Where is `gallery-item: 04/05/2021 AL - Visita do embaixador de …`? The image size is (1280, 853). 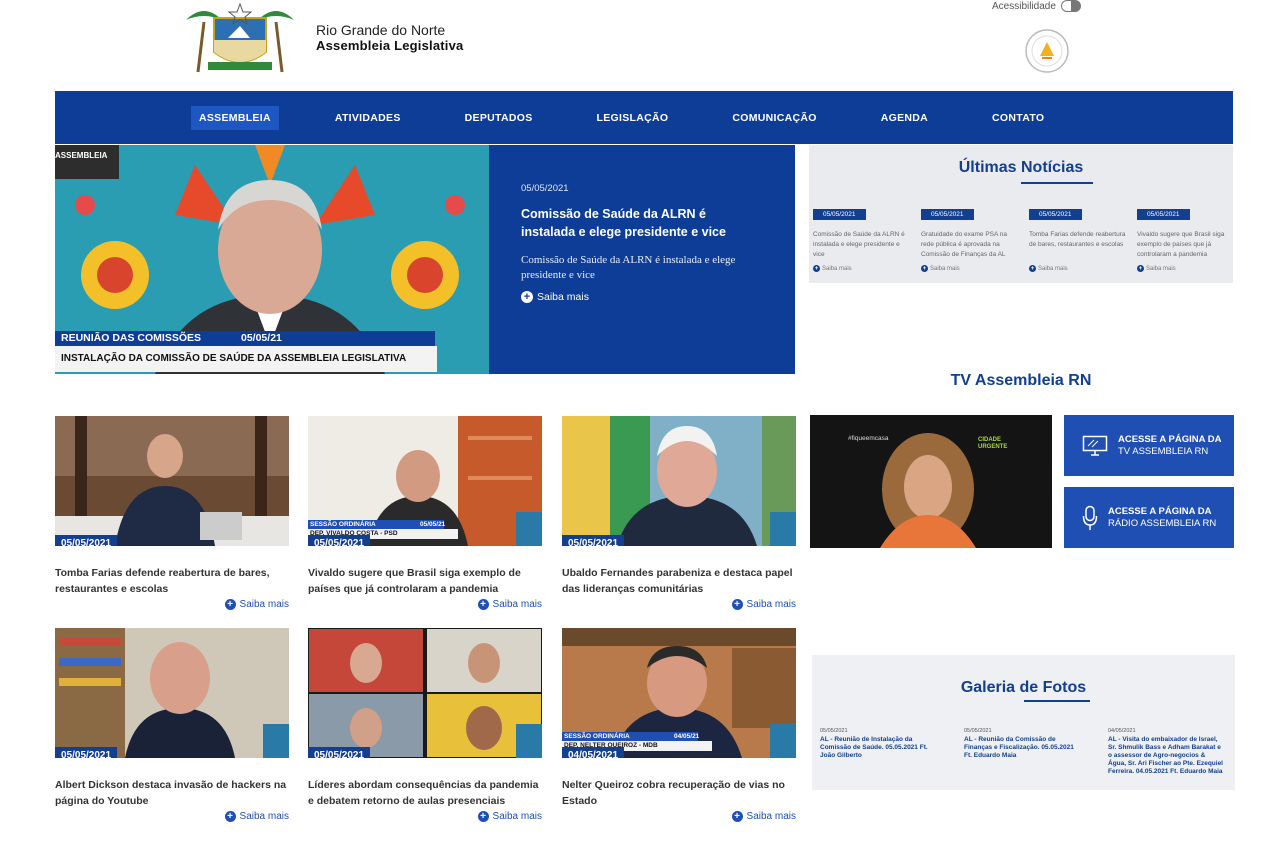
gallery-item: 04/05/2021 AL - Visita do embaixador de … is located at coordinates (1166, 752).